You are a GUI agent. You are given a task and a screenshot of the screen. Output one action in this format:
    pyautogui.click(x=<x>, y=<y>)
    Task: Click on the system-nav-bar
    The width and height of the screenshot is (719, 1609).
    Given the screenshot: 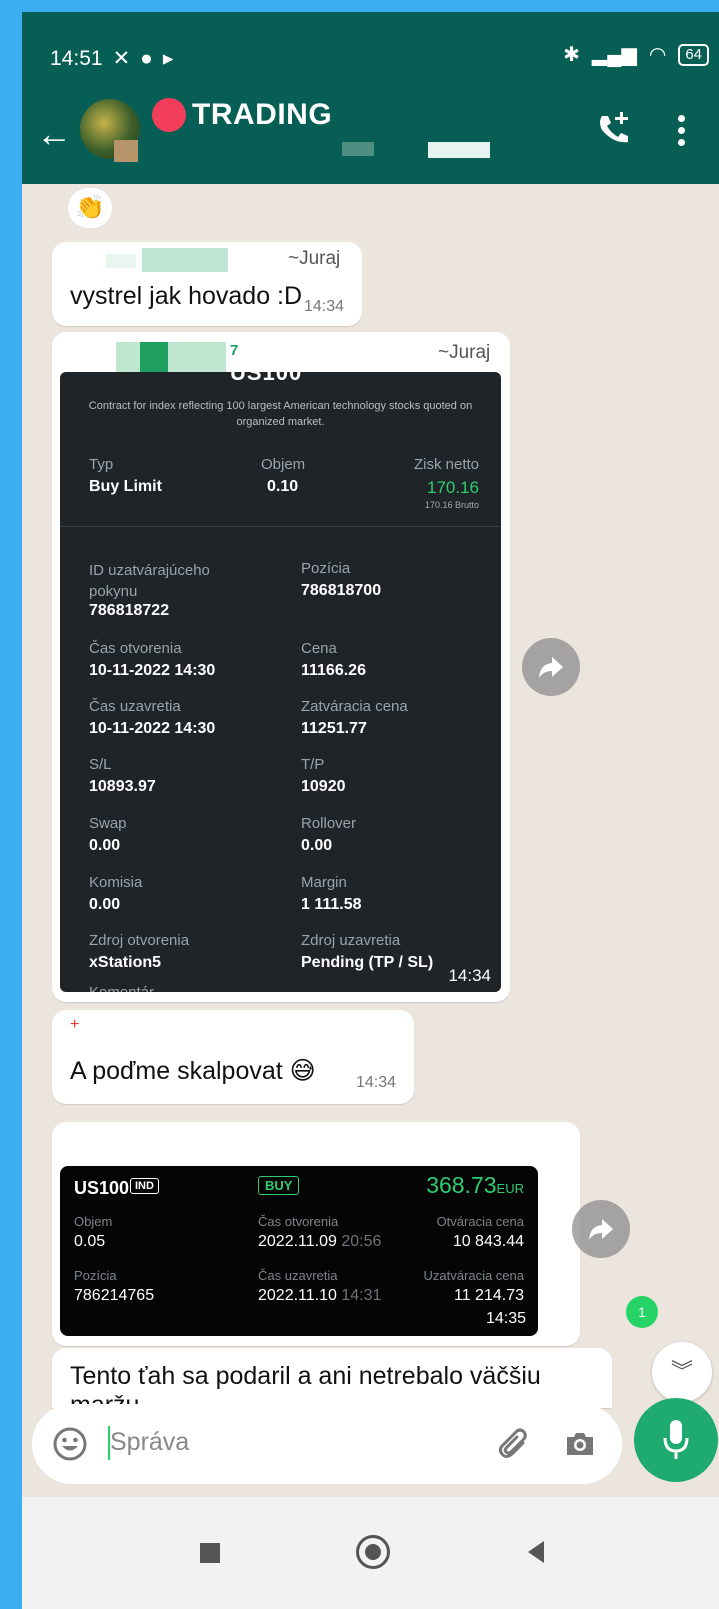 What is the action you would take?
    pyautogui.click(x=370, y=1553)
    